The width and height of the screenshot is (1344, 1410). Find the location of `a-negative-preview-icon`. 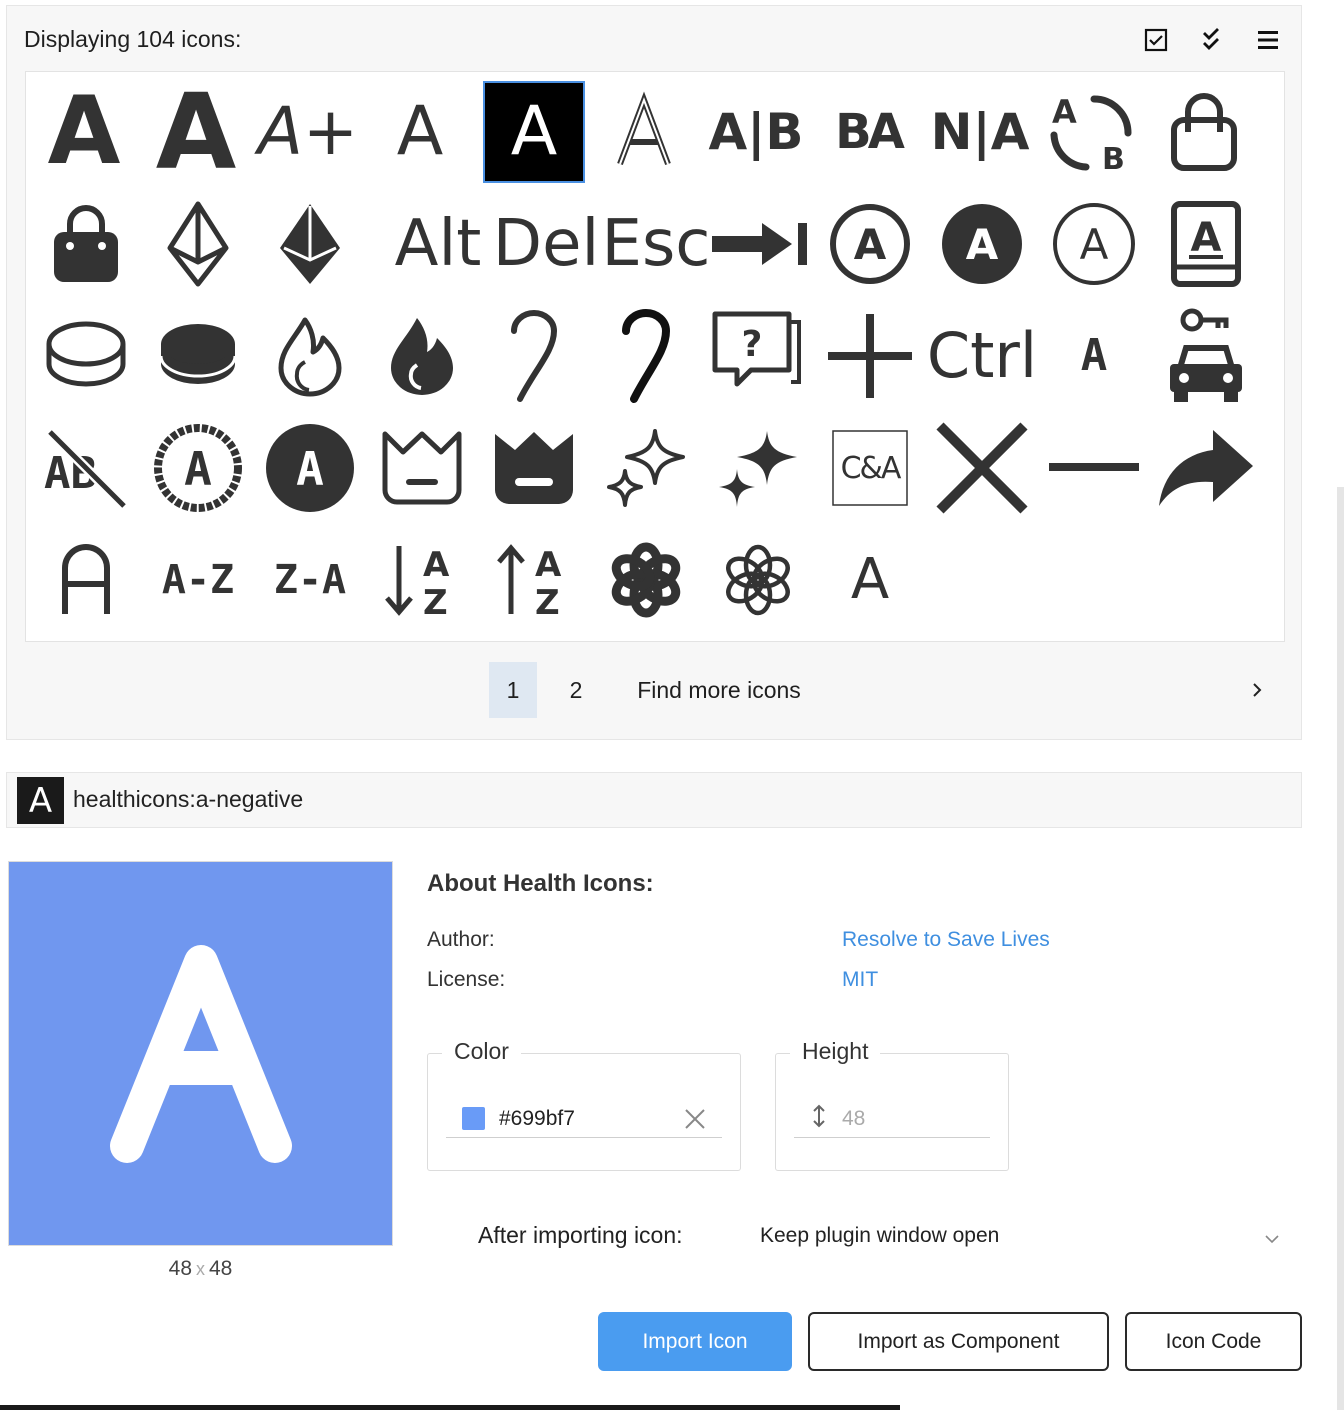

a-negative-preview-icon is located at coordinates (201, 1054).